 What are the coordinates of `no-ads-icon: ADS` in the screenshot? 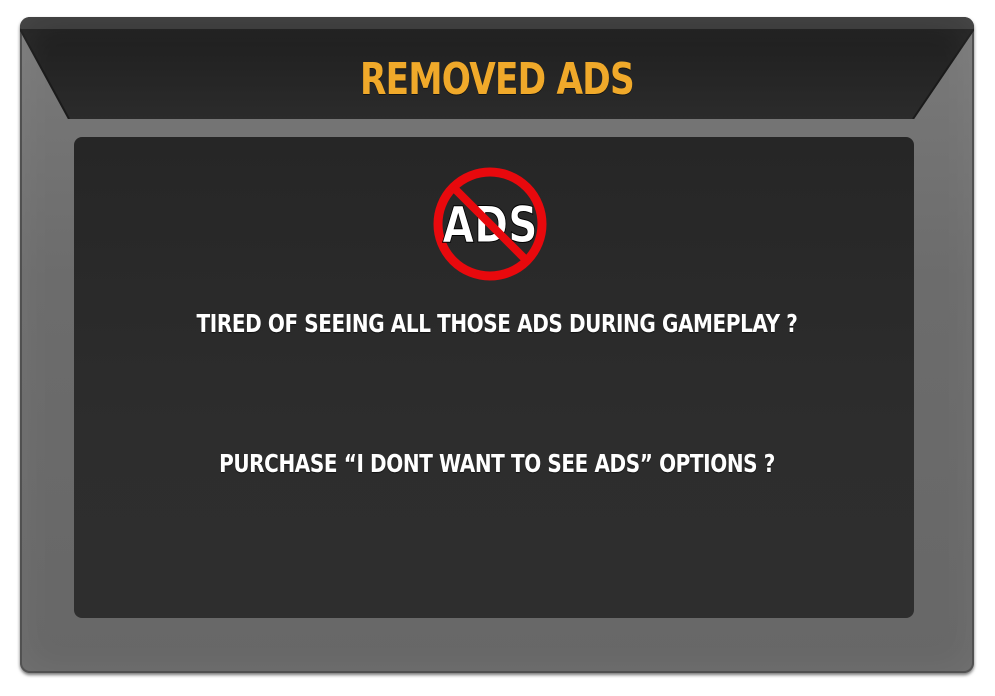 It's located at (490, 224).